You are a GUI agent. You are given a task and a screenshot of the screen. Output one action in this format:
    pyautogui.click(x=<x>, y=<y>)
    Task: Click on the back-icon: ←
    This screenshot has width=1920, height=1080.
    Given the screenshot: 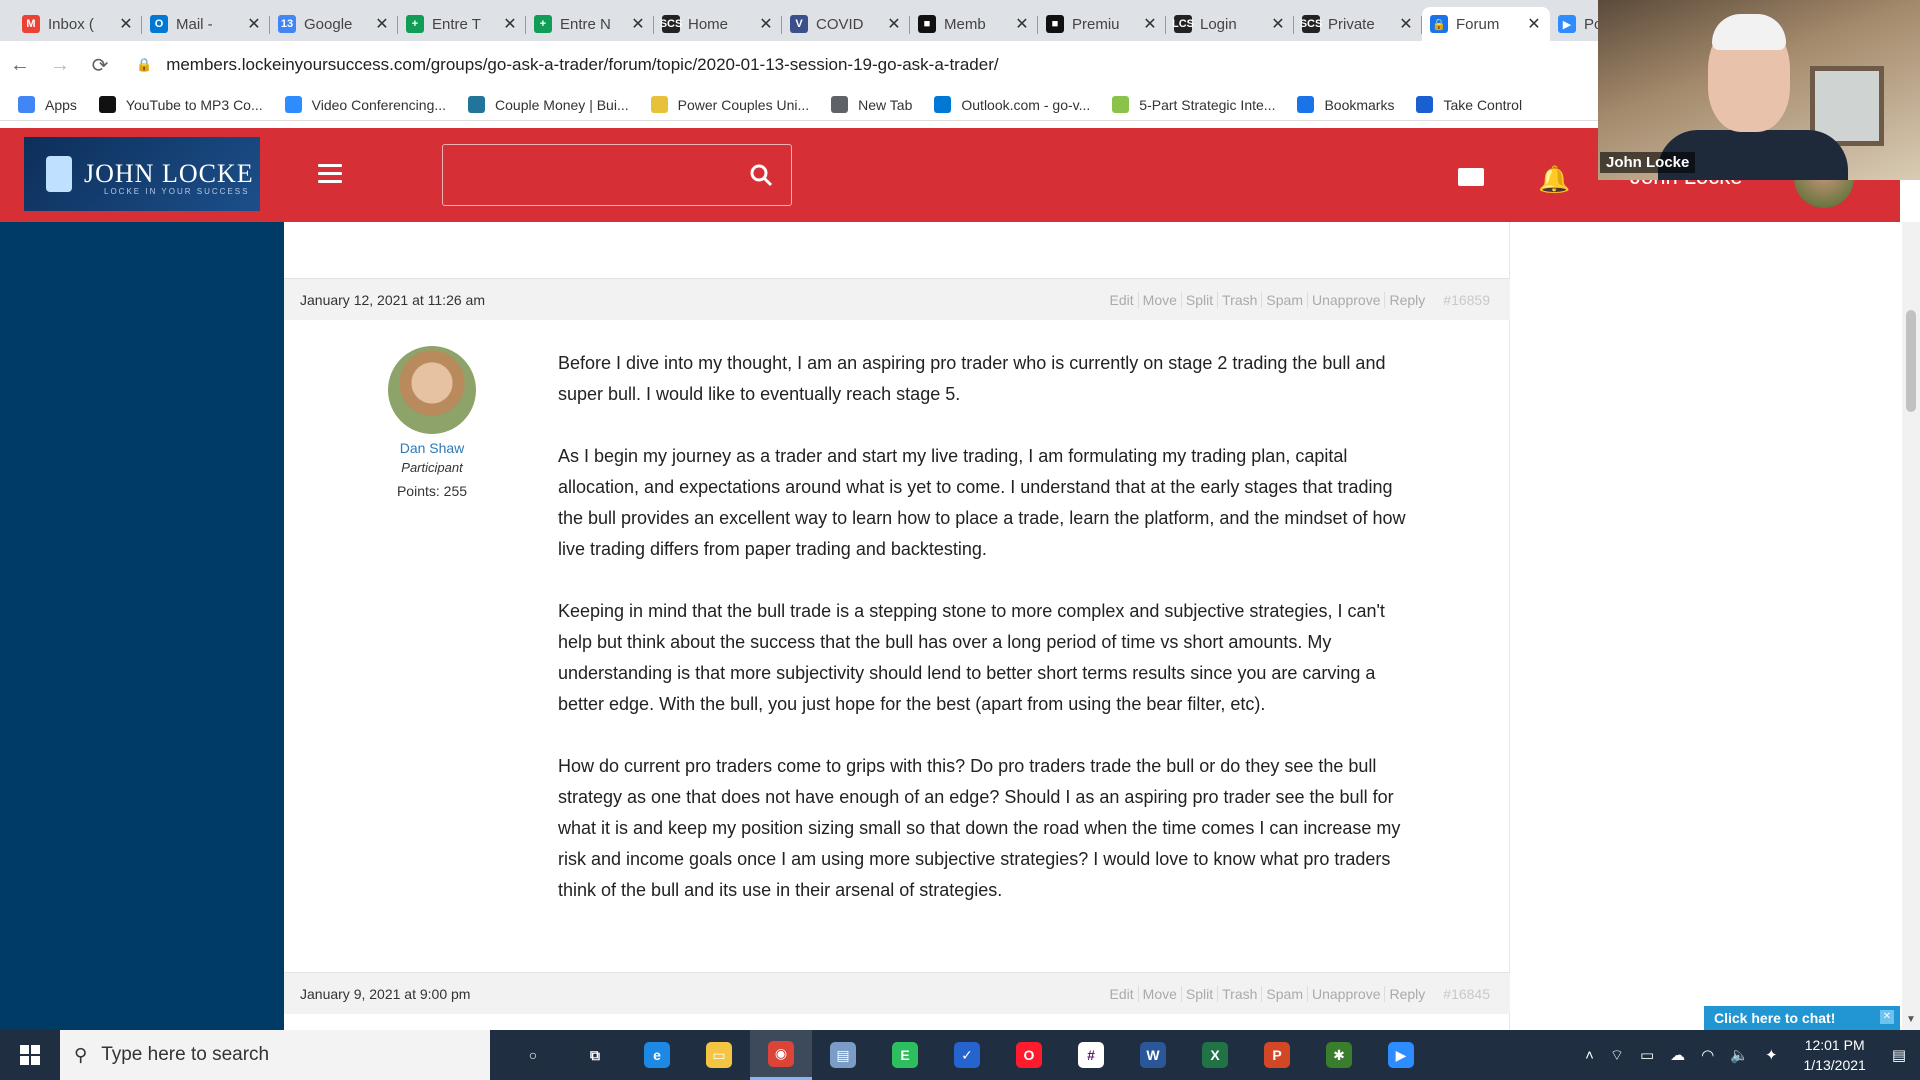 What is the action you would take?
    pyautogui.click(x=20, y=65)
    